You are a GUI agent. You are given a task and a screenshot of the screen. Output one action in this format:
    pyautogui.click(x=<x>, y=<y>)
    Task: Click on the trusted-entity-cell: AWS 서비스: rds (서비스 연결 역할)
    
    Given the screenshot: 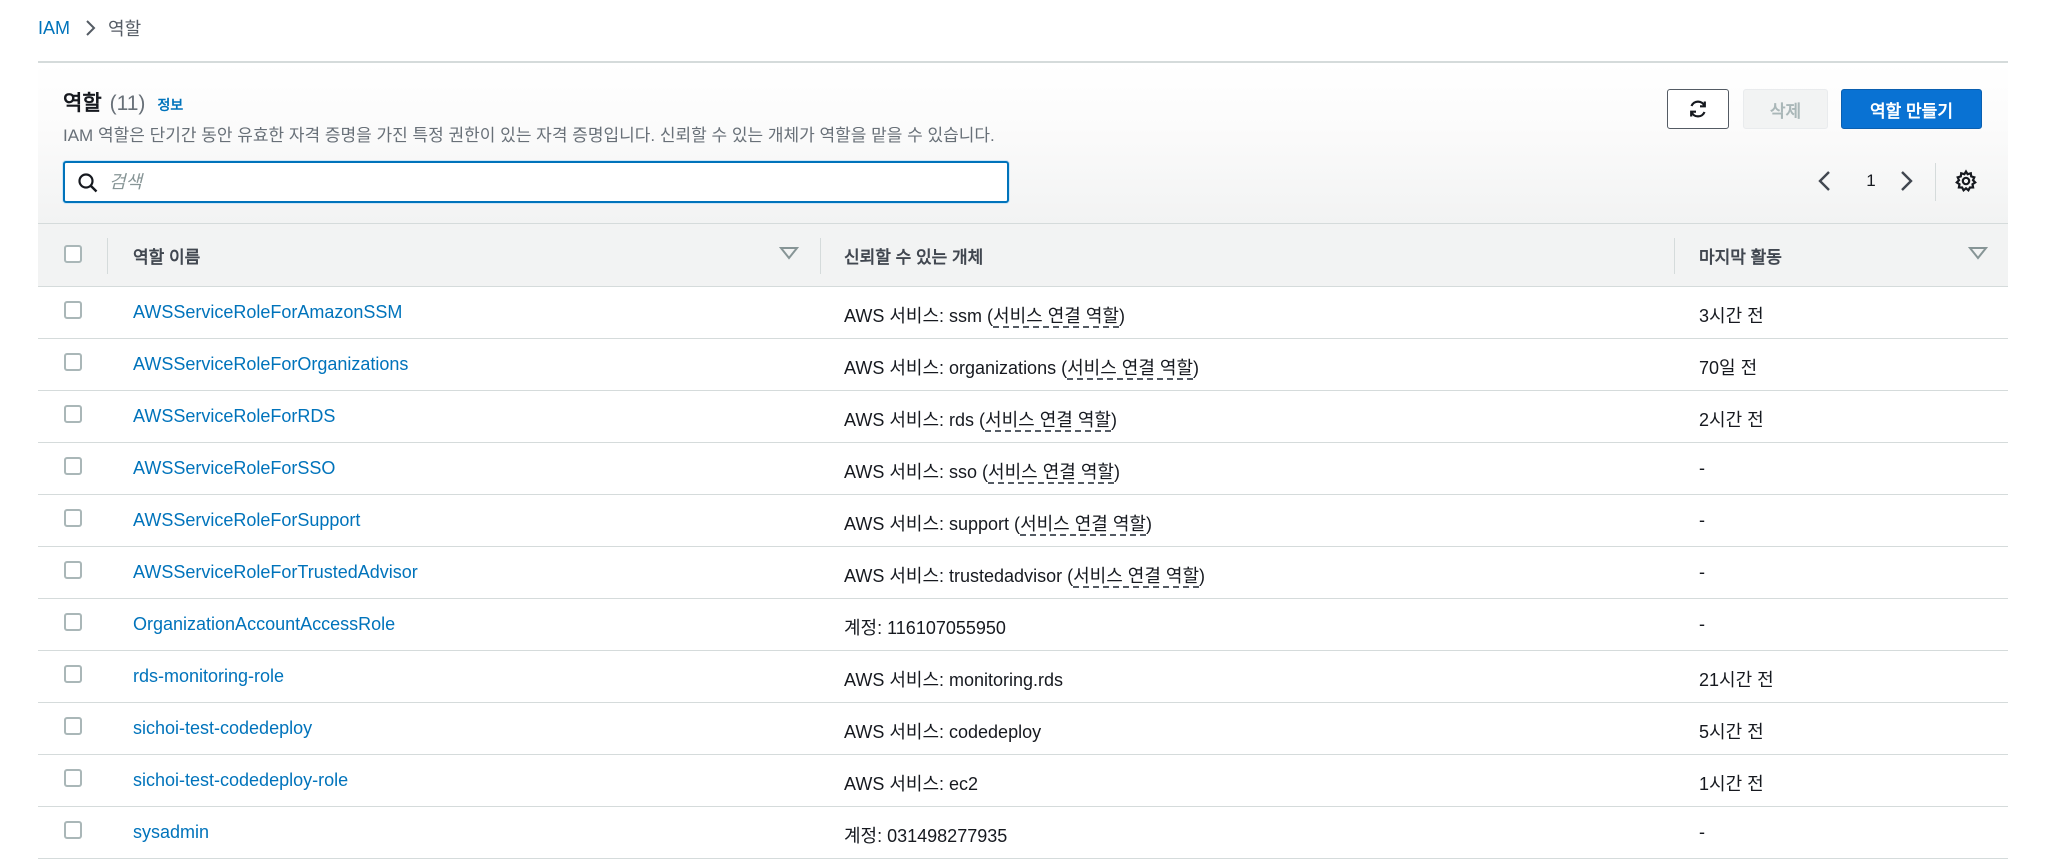 What is the action you would take?
    pyautogui.click(x=980, y=419)
    